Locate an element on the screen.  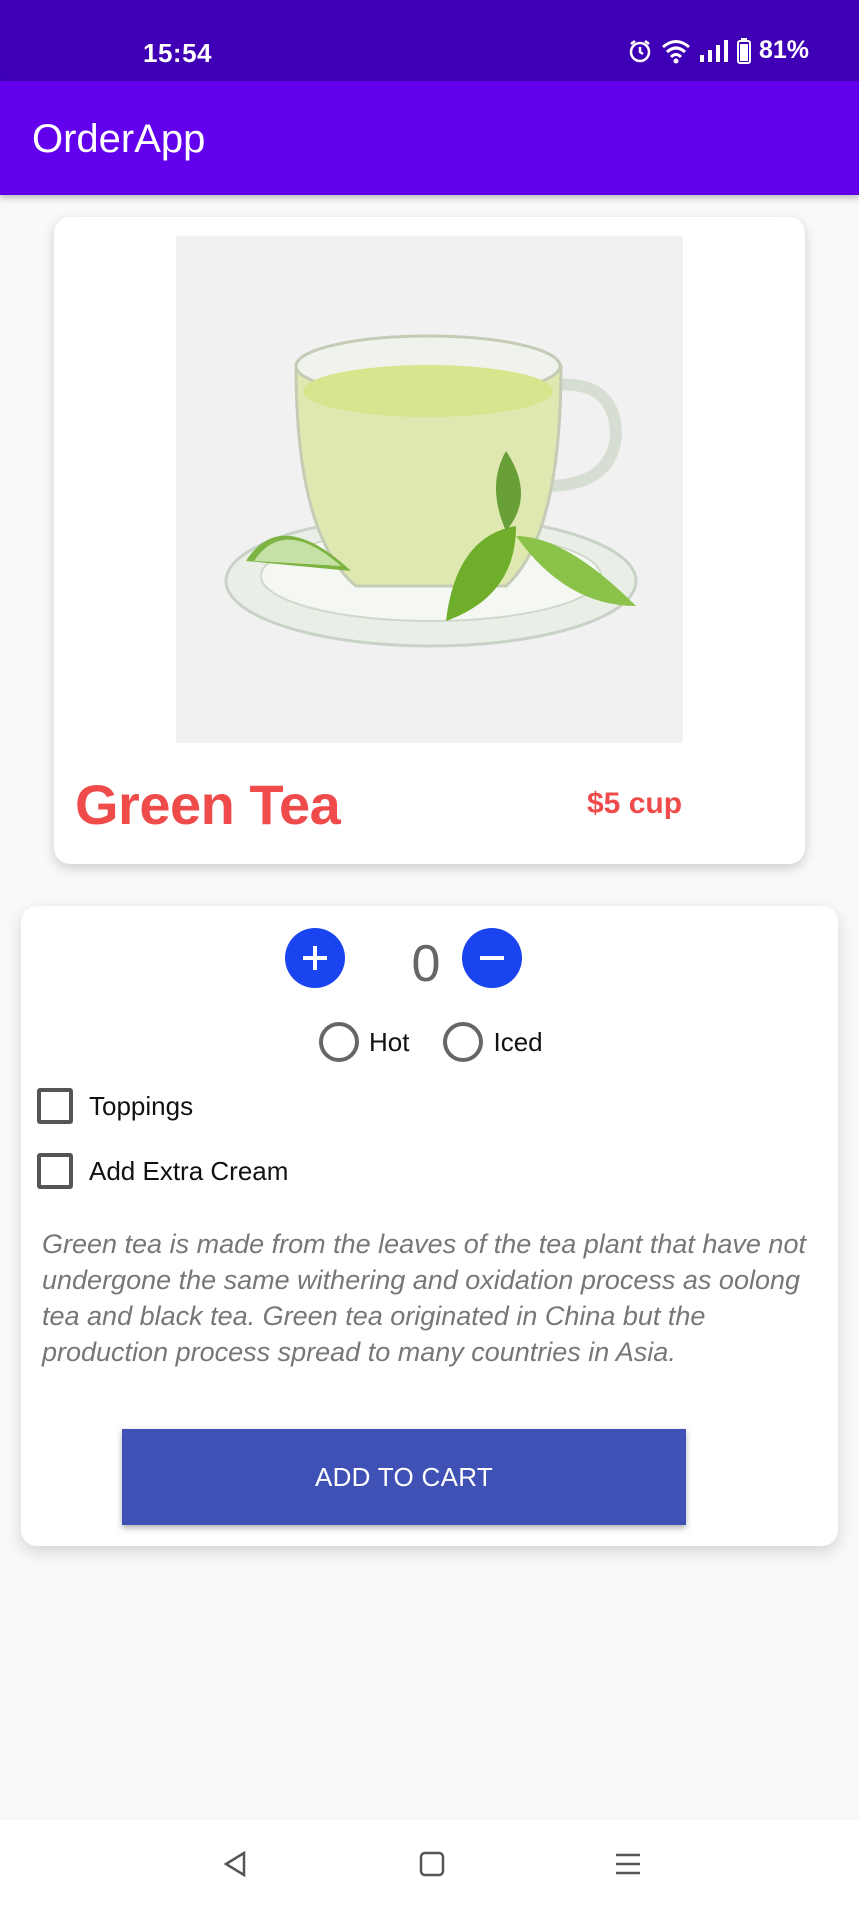
extra-cream-option: Add Extra Cream is located at coordinates (162, 1171).